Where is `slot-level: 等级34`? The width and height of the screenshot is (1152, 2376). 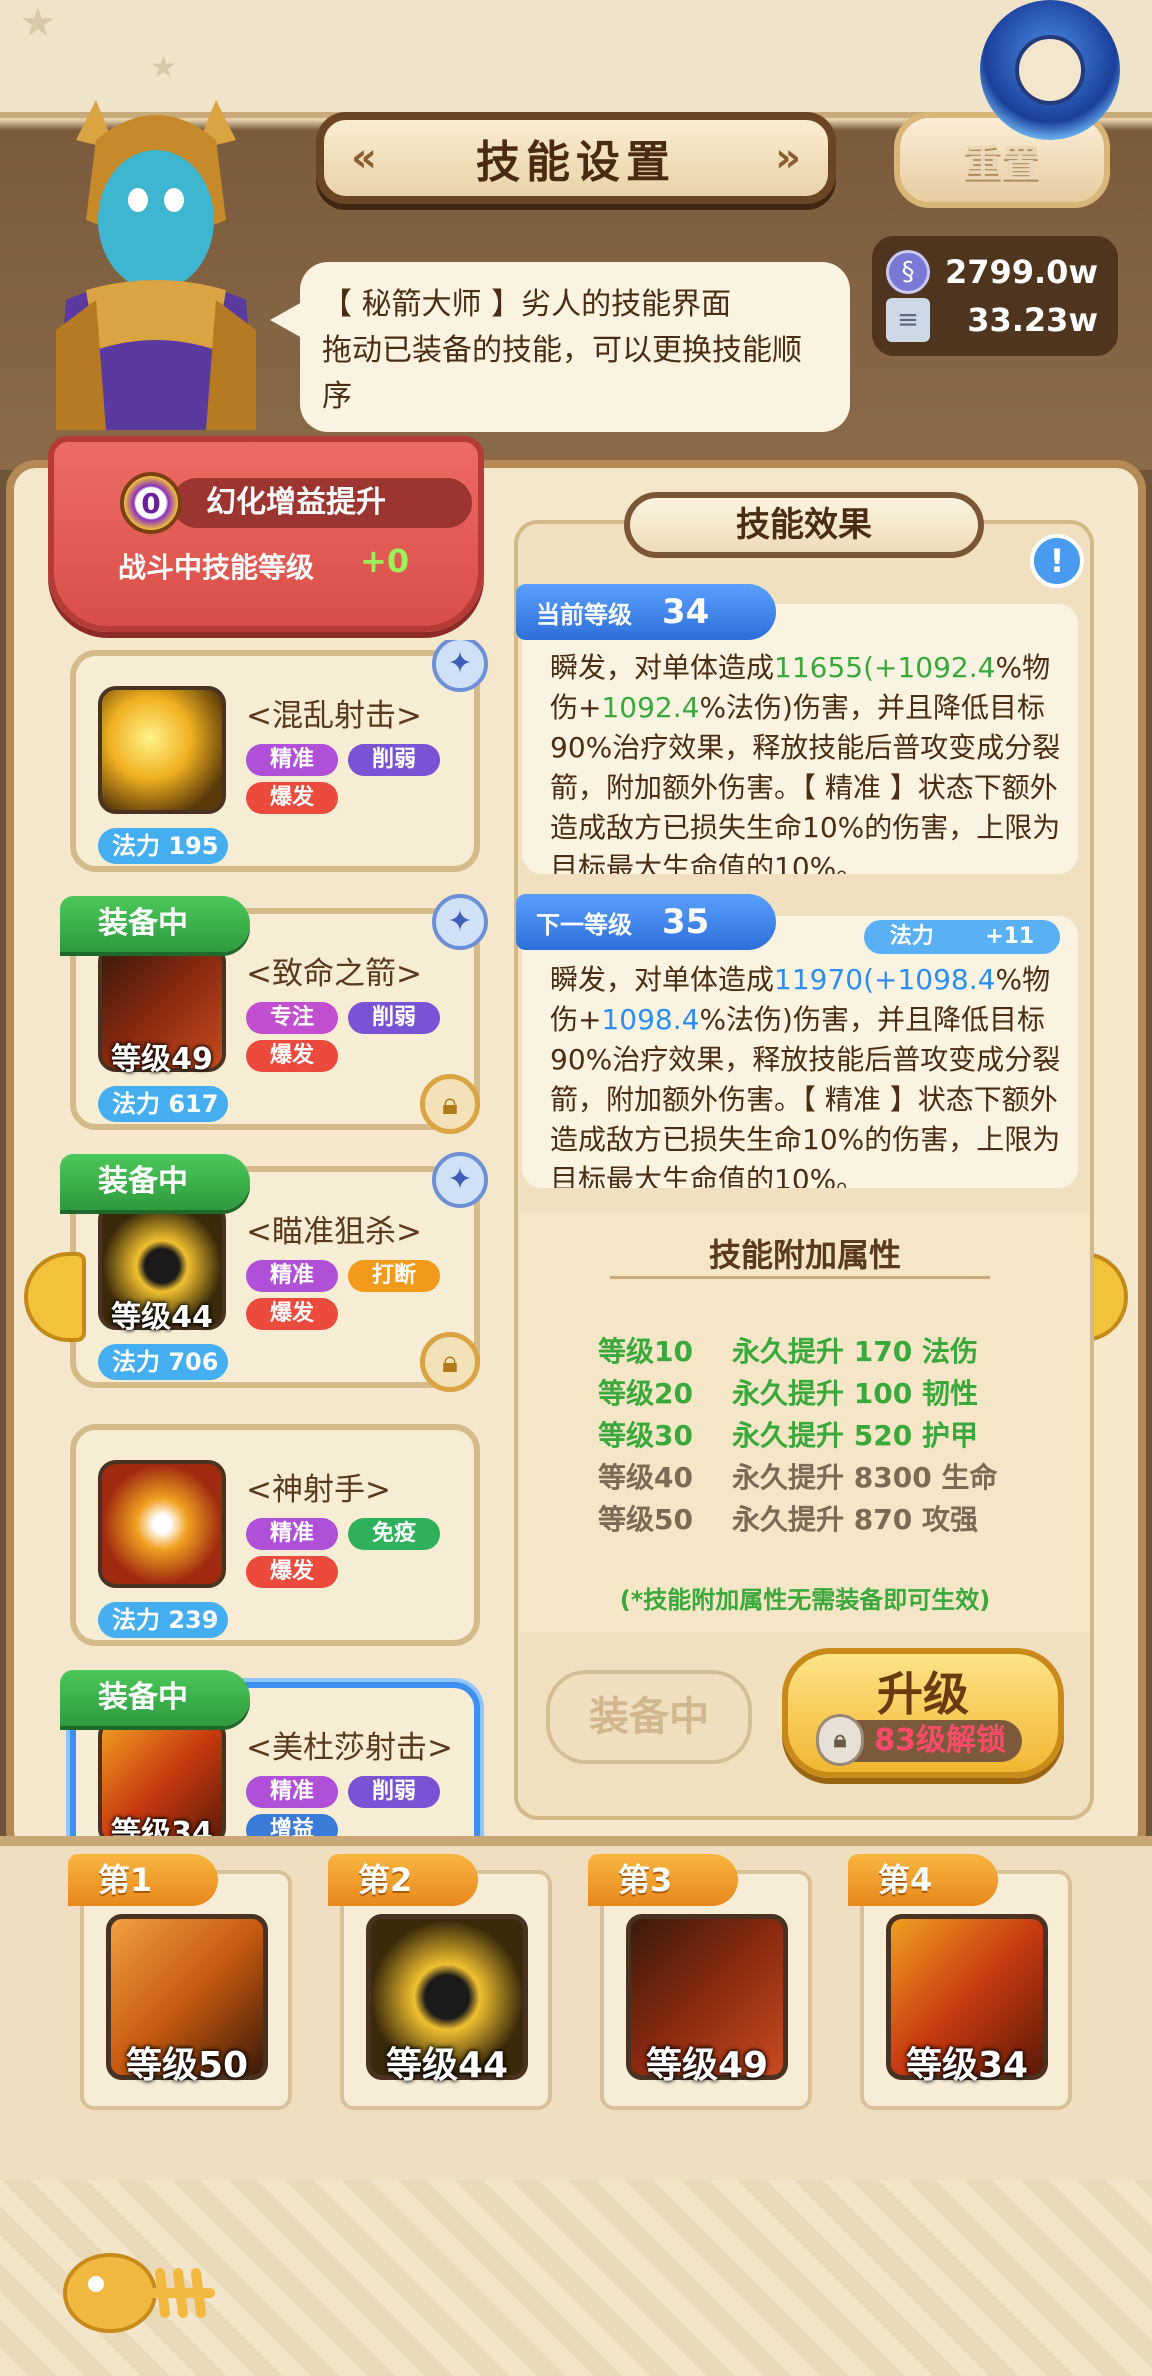
slot-level: 等级34 is located at coordinates (967, 2065).